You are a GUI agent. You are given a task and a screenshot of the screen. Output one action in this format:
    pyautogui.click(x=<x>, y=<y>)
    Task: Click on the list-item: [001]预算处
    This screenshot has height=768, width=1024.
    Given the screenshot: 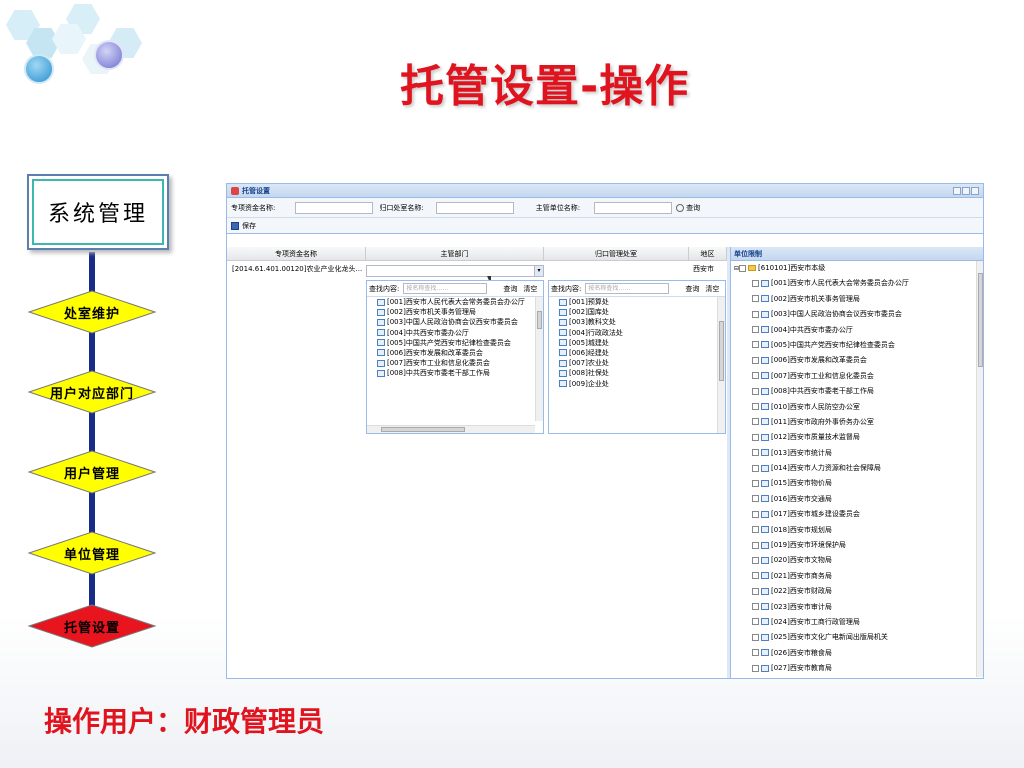 What is the action you would take?
    pyautogui.click(x=637, y=302)
    